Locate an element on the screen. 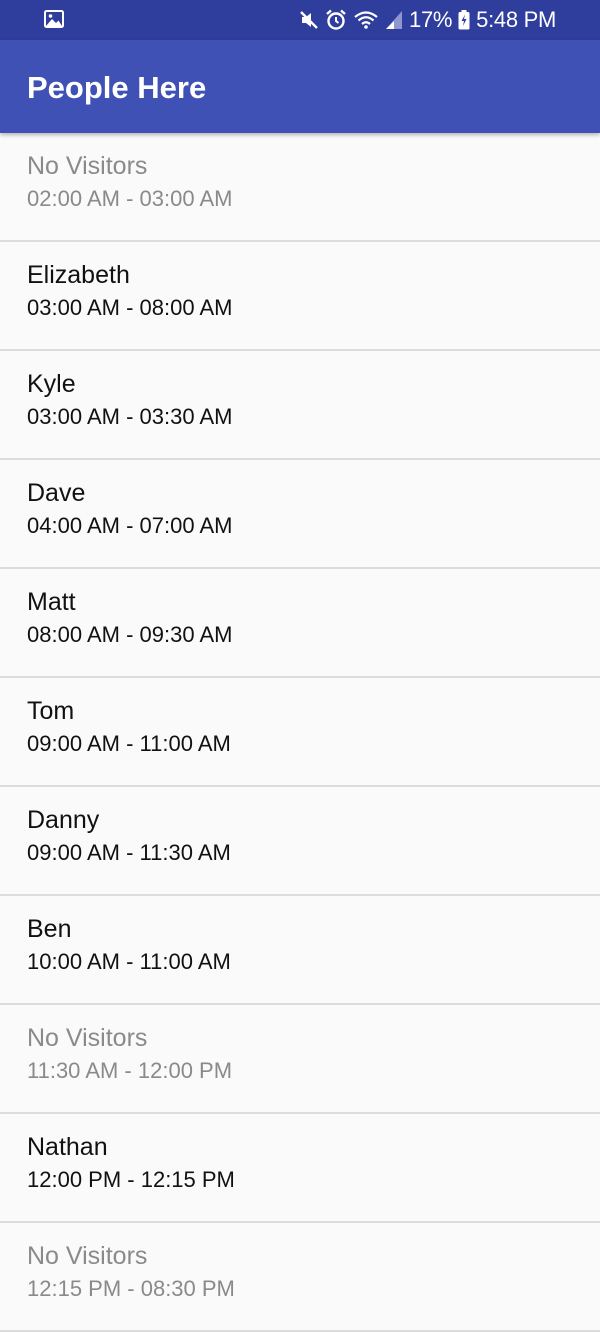 Image resolution: width=600 pixels, height=1332 pixels. page-title: People Here is located at coordinates (117, 87).